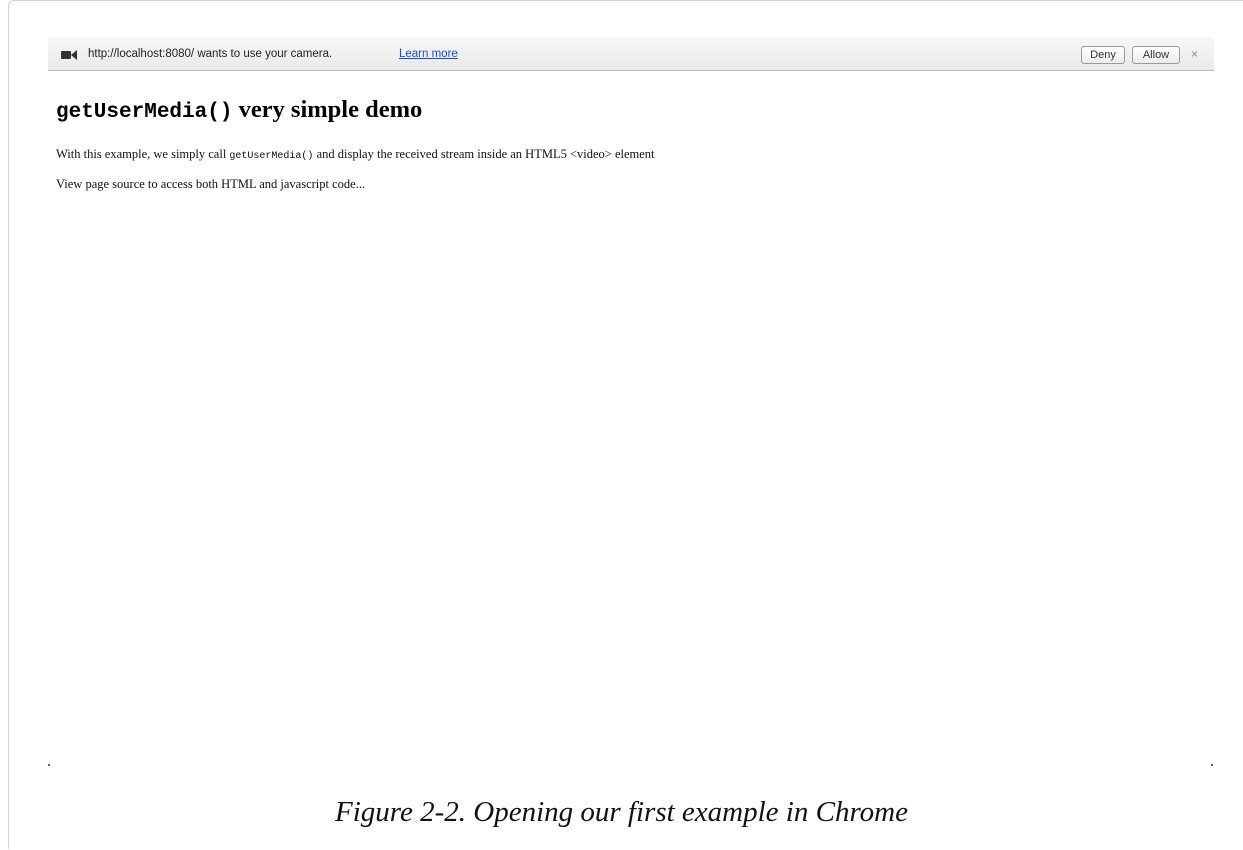 The height and width of the screenshot is (850, 1243). I want to click on allow-button: Allow, so click(1156, 55).